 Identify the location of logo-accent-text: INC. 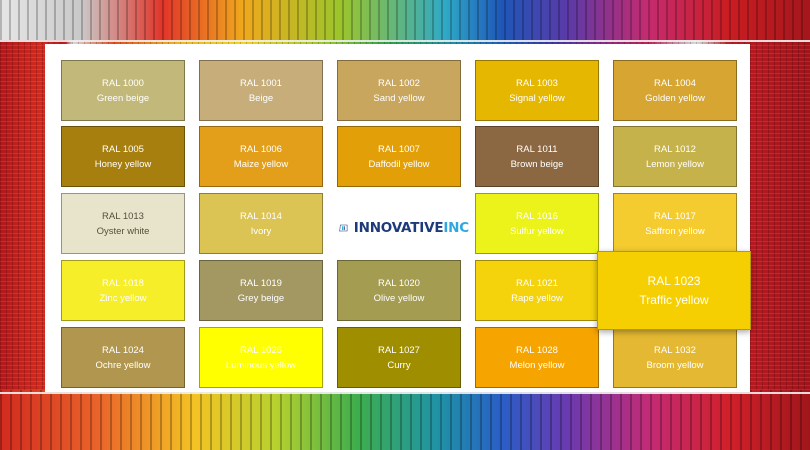
(456, 228).